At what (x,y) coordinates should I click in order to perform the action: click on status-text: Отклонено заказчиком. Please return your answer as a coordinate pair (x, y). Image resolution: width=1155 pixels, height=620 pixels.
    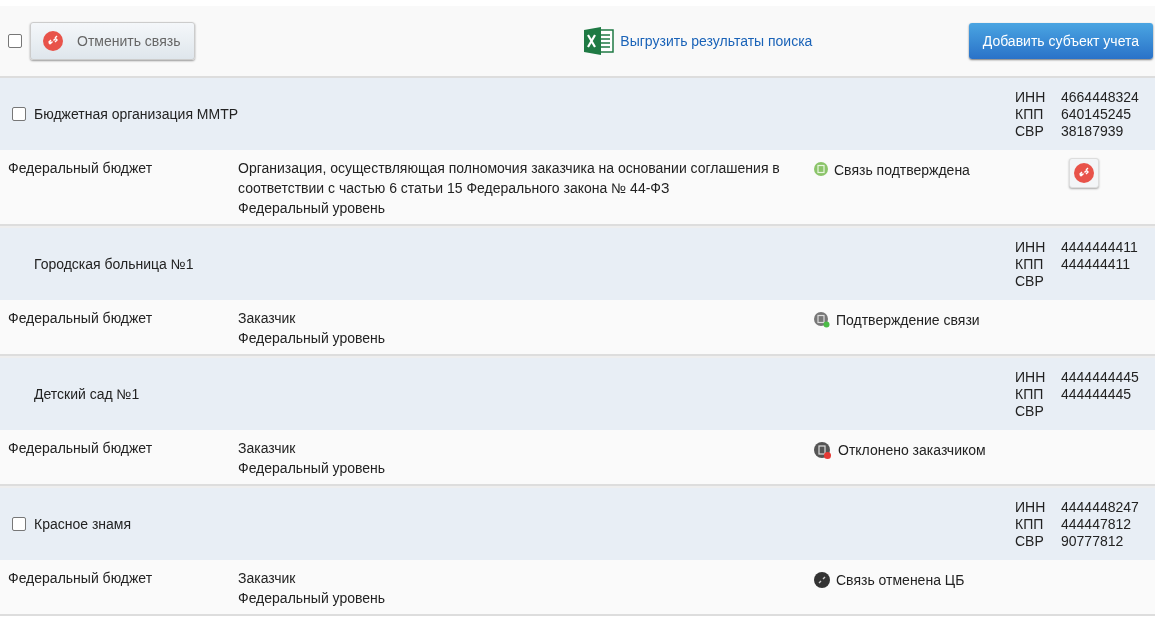
    Looking at the image, I should click on (912, 450).